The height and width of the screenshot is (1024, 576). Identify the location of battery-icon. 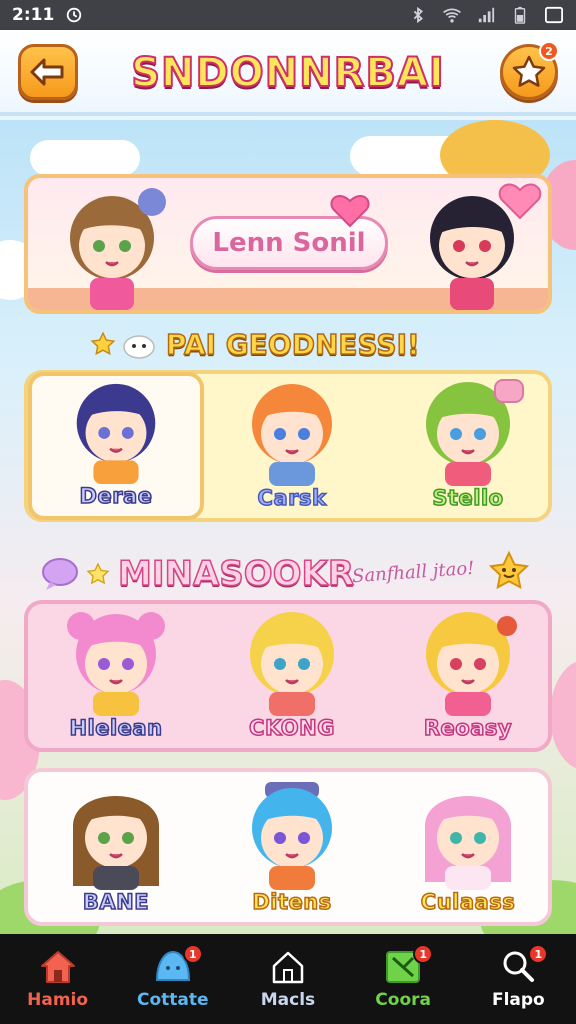
(520, 15).